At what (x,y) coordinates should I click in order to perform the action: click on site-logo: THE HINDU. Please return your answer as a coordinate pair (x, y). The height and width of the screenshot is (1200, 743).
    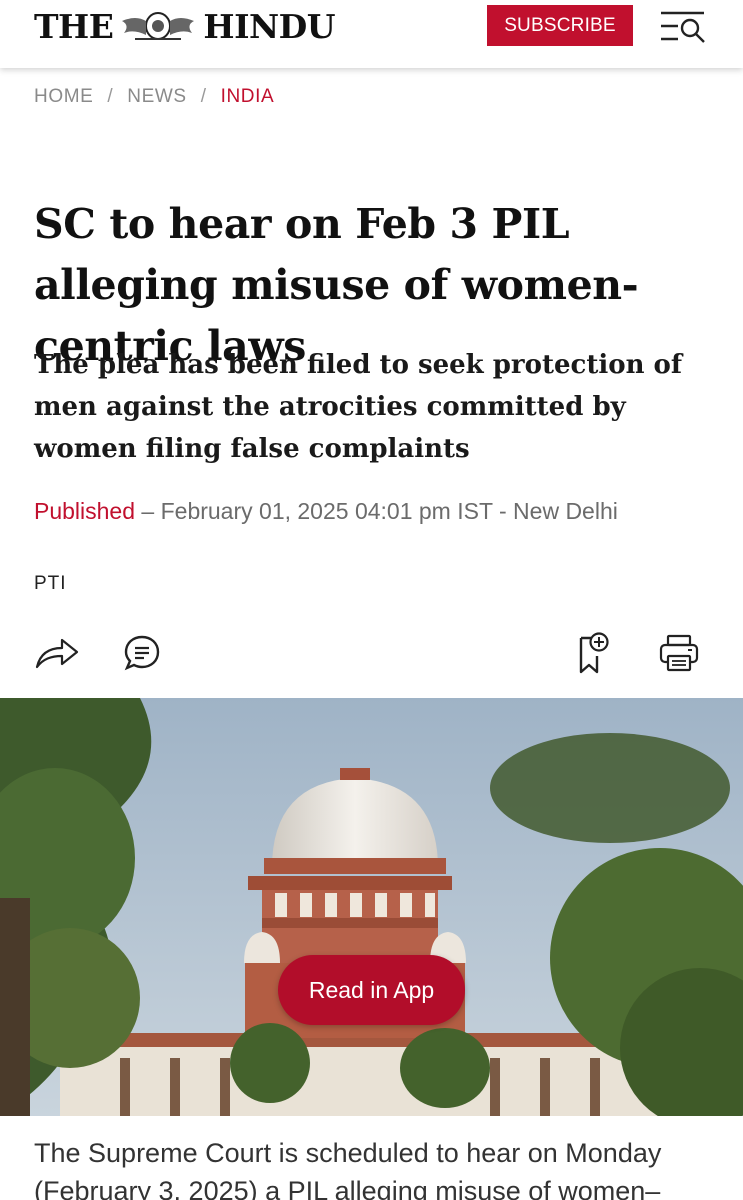
    Looking at the image, I should click on (185, 26).